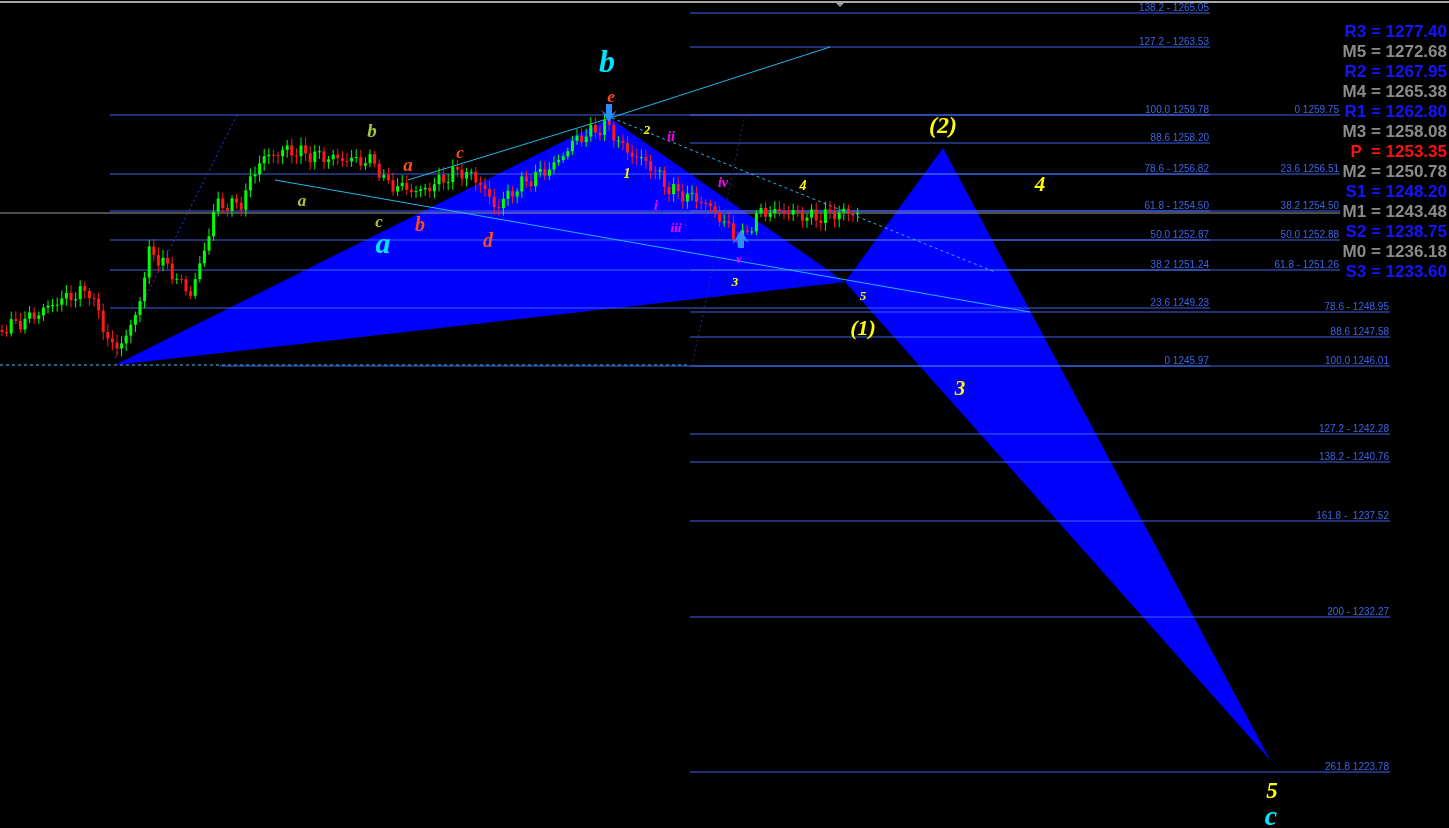  What do you see at coordinates (1396, 271) in the screenshot?
I see `pivot-level-label: S3 = 1233.60` at bounding box center [1396, 271].